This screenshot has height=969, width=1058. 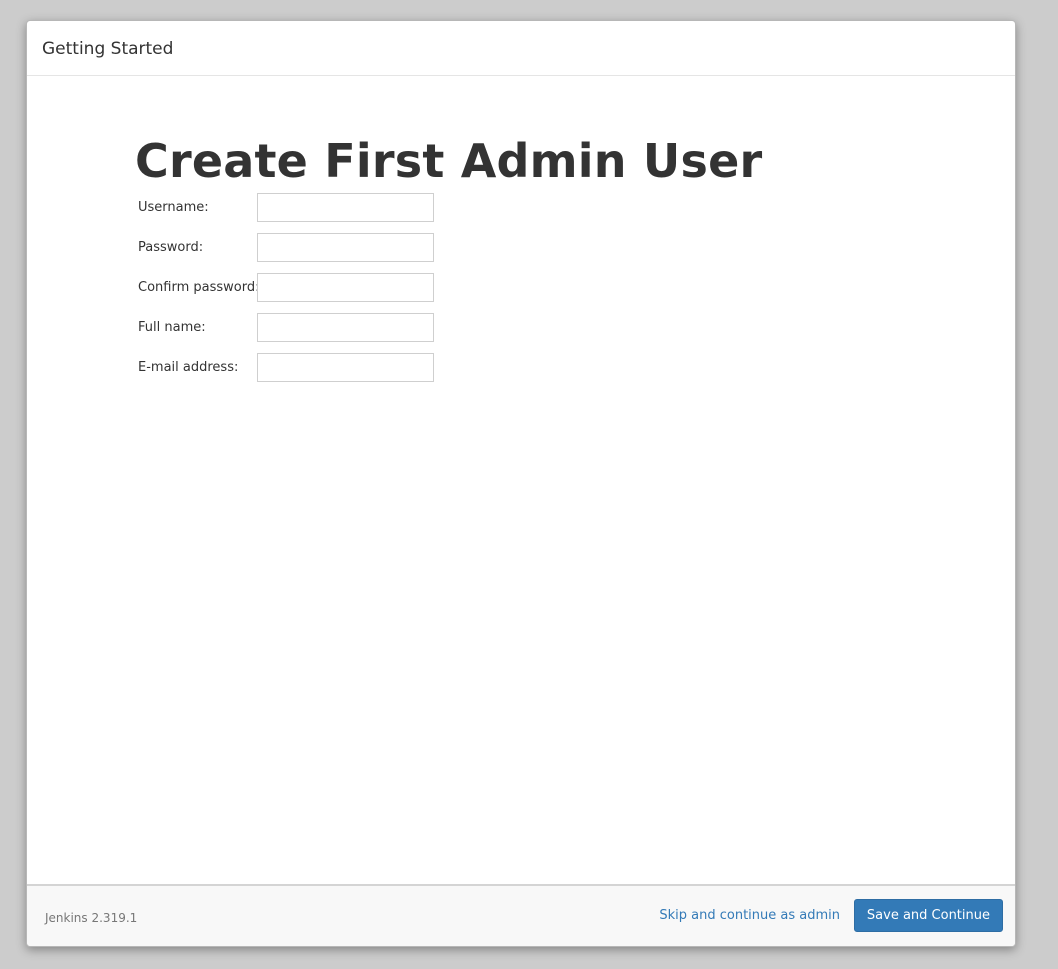 What do you see at coordinates (199, 287) in the screenshot?
I see `confirm-password-label: Confirm password:` at bounding box center [199, 287].